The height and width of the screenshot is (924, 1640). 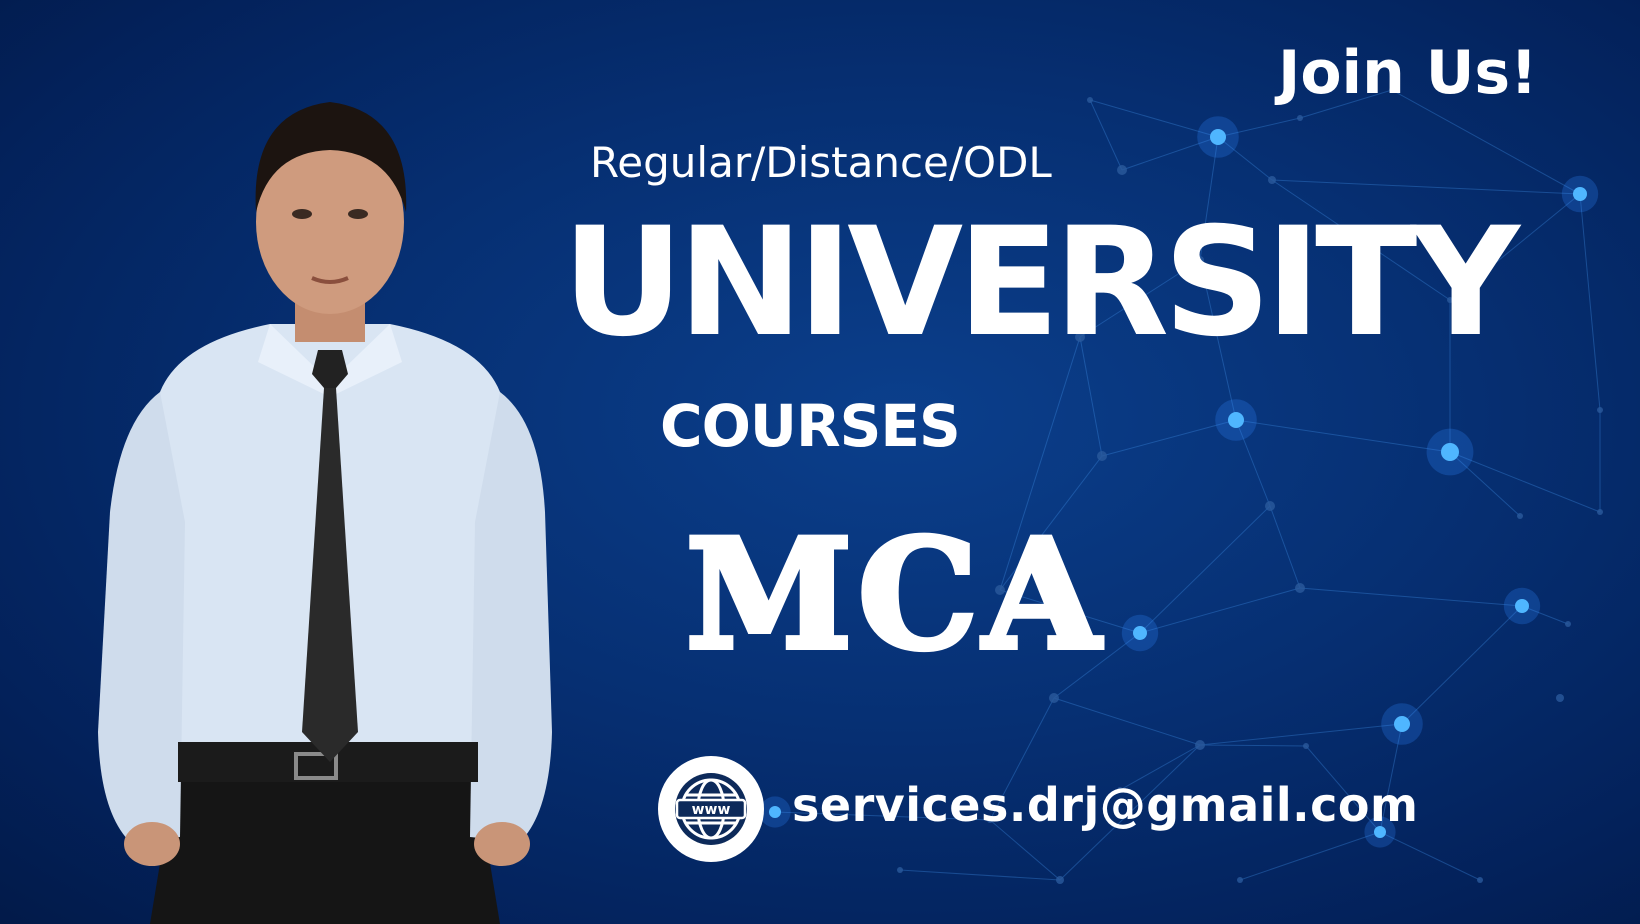 I want to click on headline-university: UNIVERSITY, so click(x=1041, y=283).